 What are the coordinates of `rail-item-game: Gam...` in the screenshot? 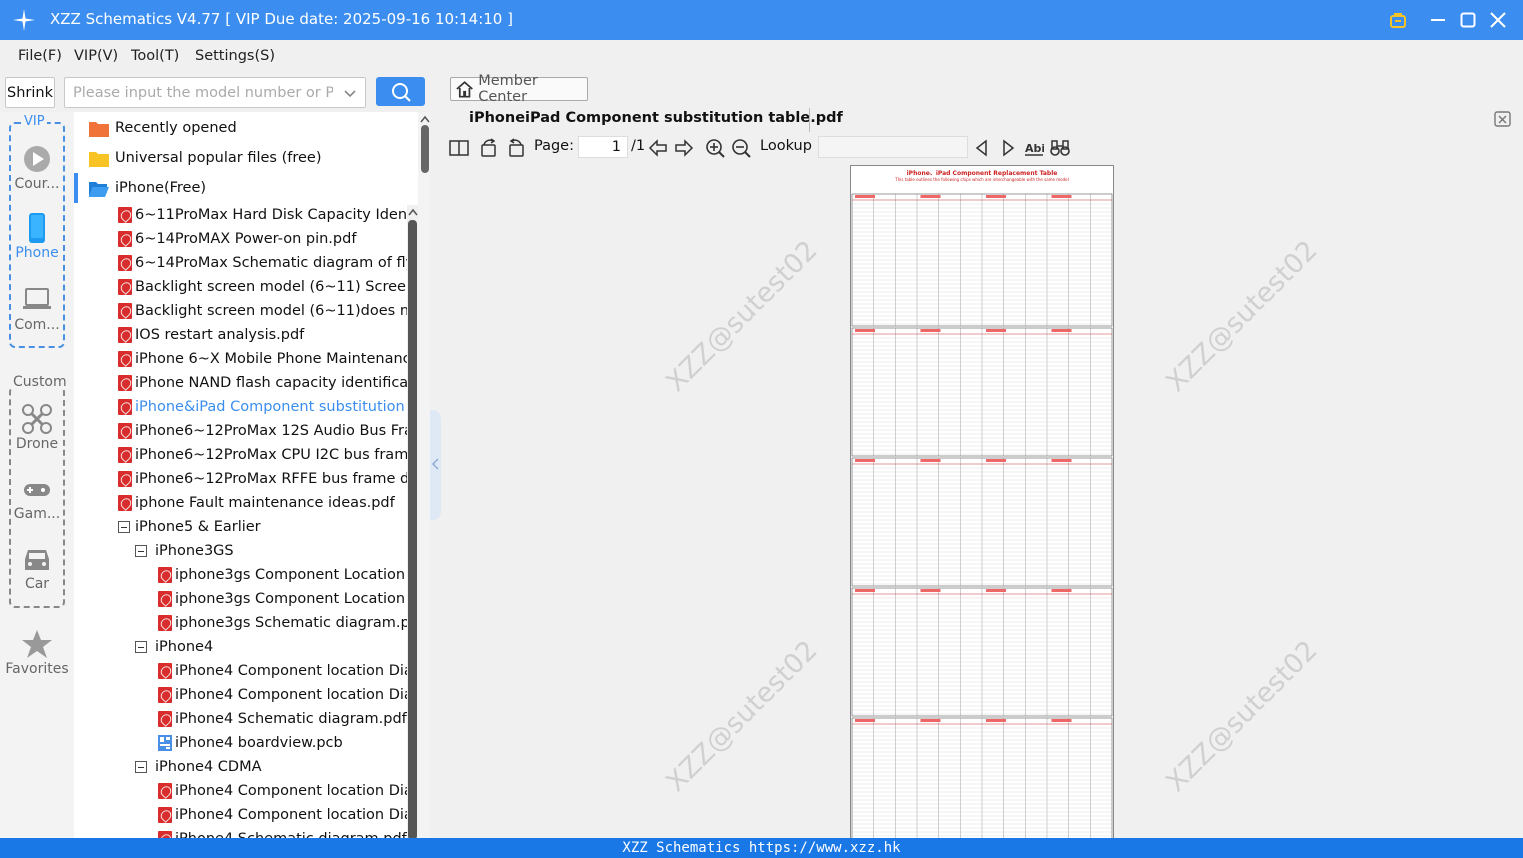 It's located at (37, 498).